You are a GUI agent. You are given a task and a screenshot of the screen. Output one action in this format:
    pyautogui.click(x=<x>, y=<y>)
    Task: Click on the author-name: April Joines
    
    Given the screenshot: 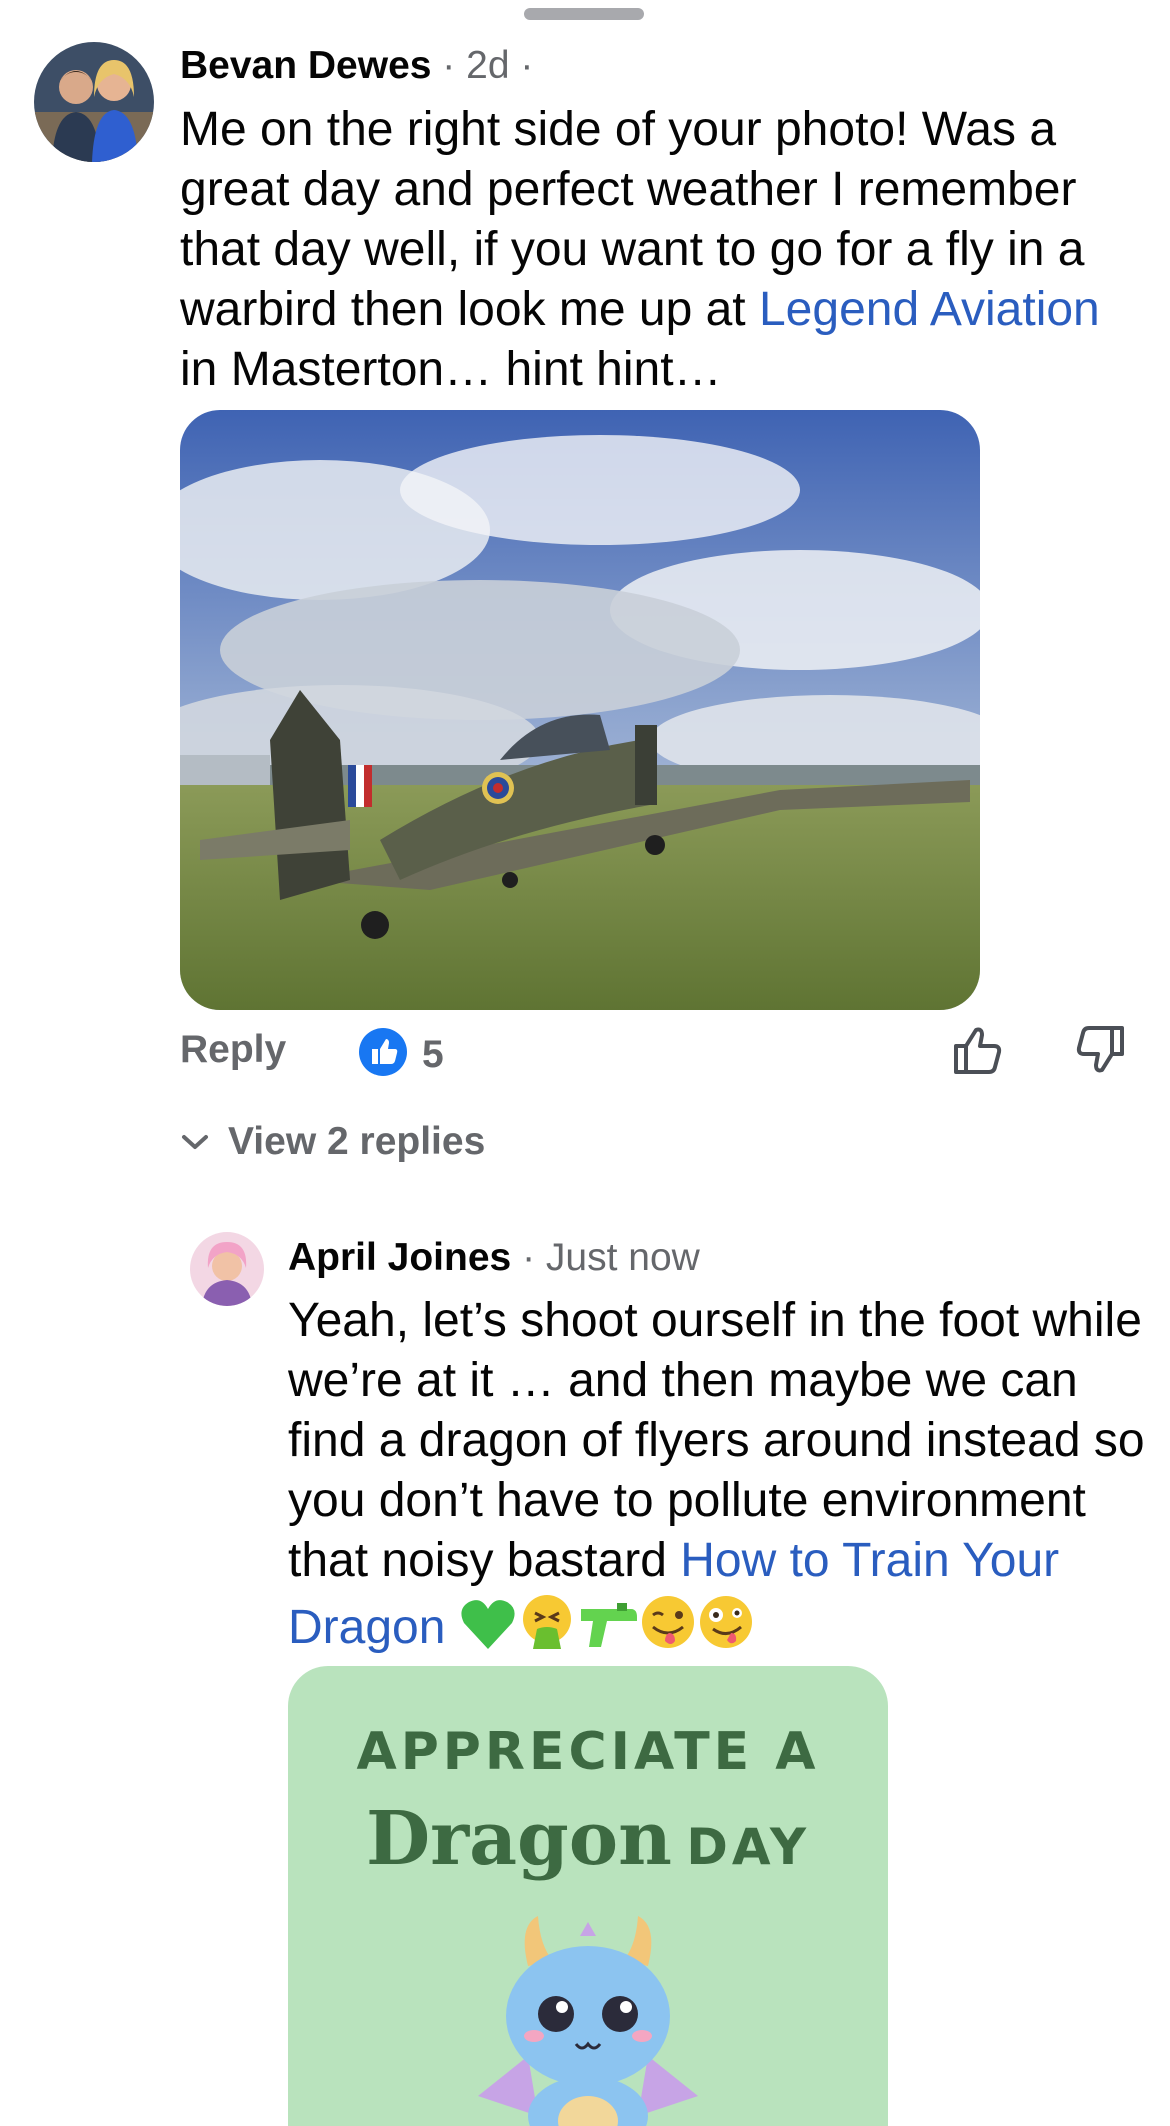 What is the action you would take?
    pyautogui.click(x=399, y=1257)
    